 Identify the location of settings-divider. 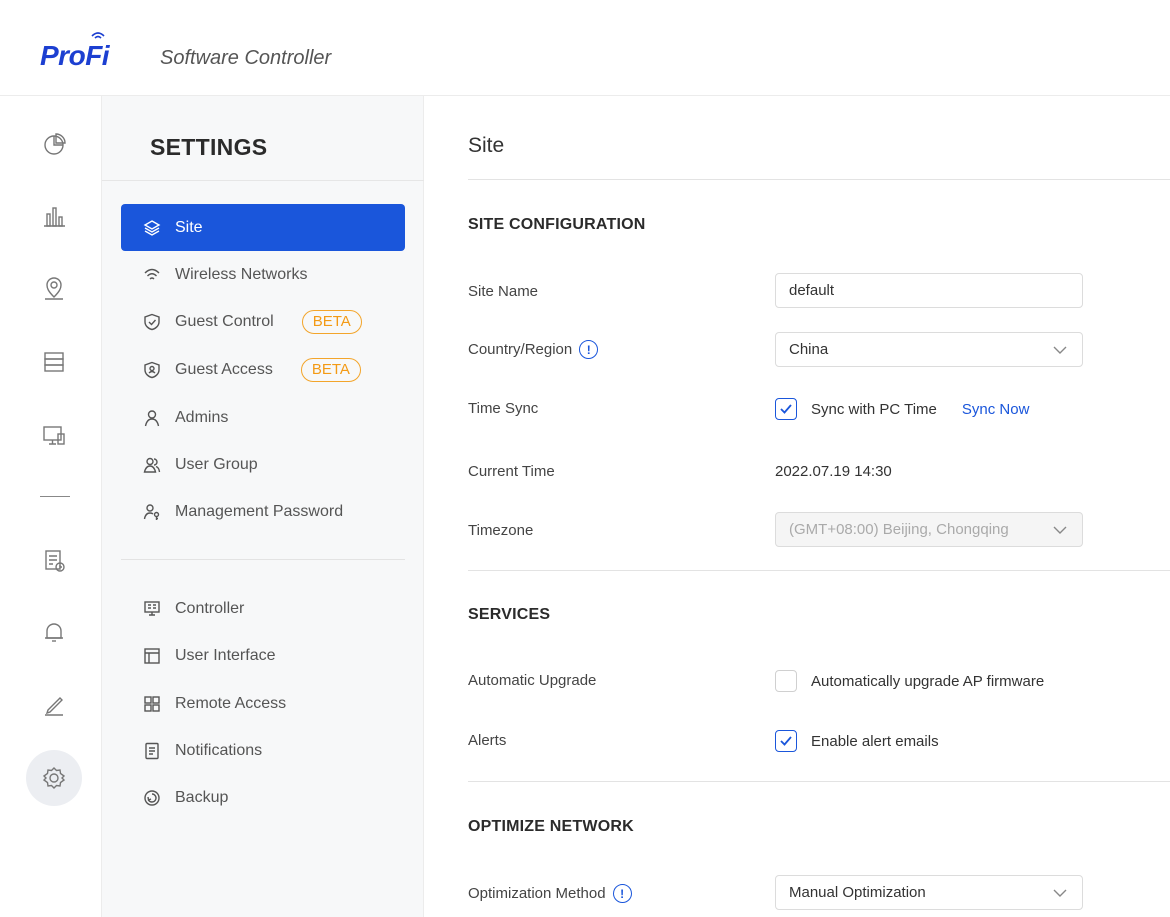
(263, 180).